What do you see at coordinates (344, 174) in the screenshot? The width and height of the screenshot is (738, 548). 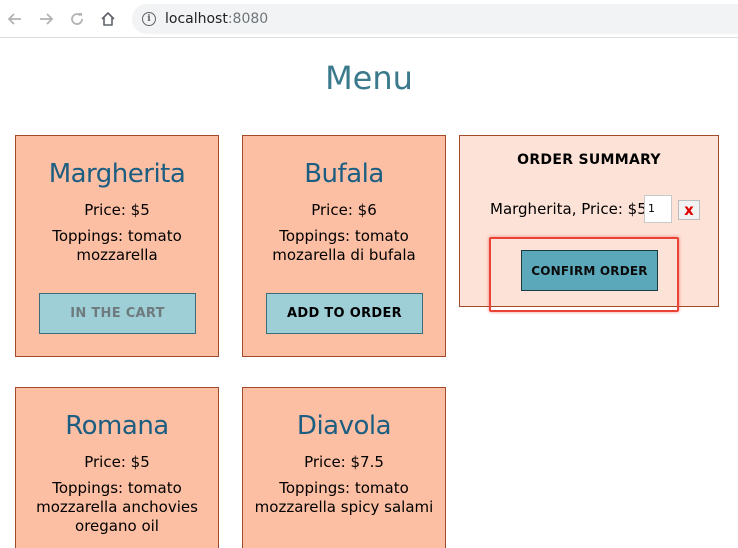 I see `pizza-name: Bufala` at bounding box center [344, 174].